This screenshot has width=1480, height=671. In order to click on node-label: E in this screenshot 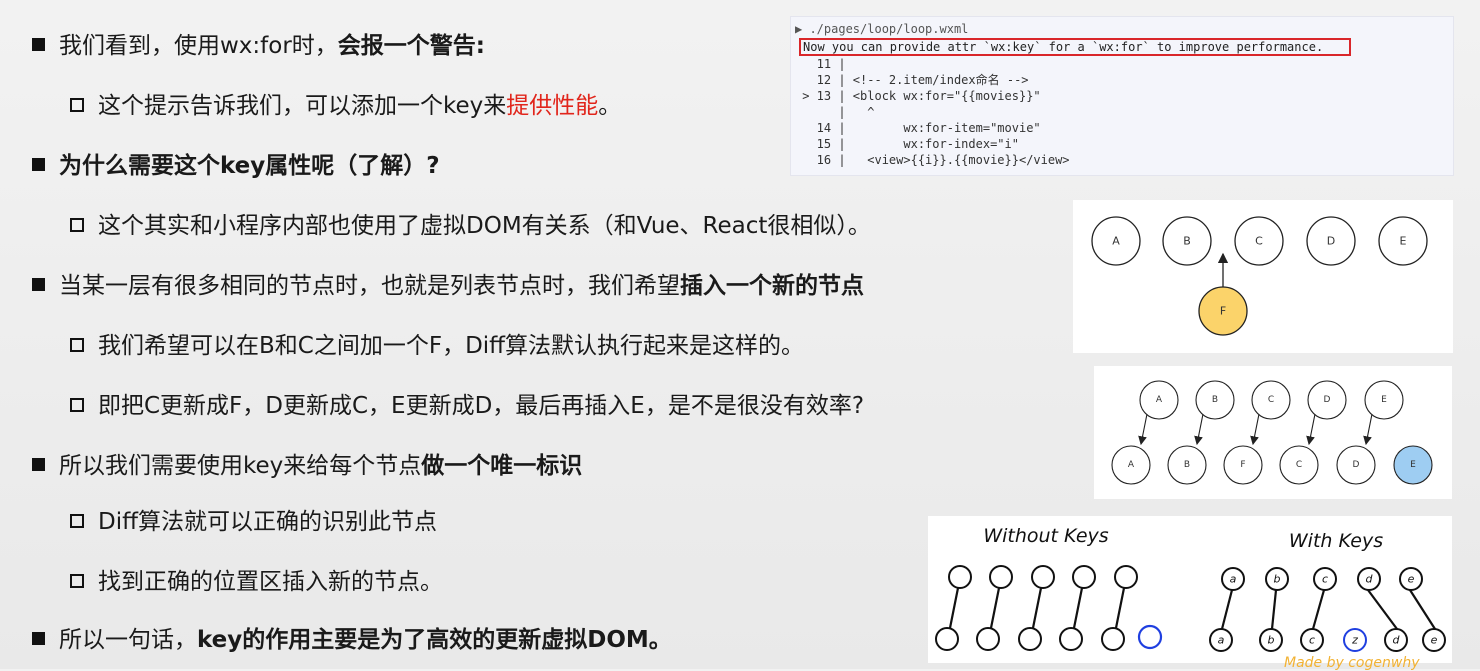, I will do `click(1403, 241)`.